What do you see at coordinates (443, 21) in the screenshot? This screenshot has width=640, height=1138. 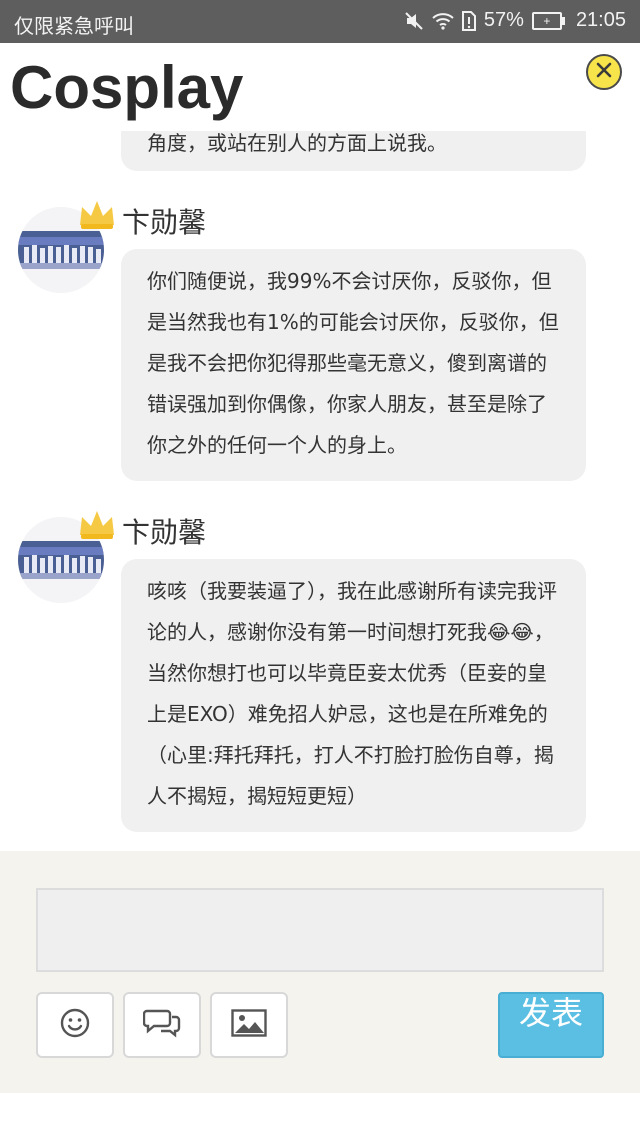 I see `wifi-icon` at bounding box center [443, 21].